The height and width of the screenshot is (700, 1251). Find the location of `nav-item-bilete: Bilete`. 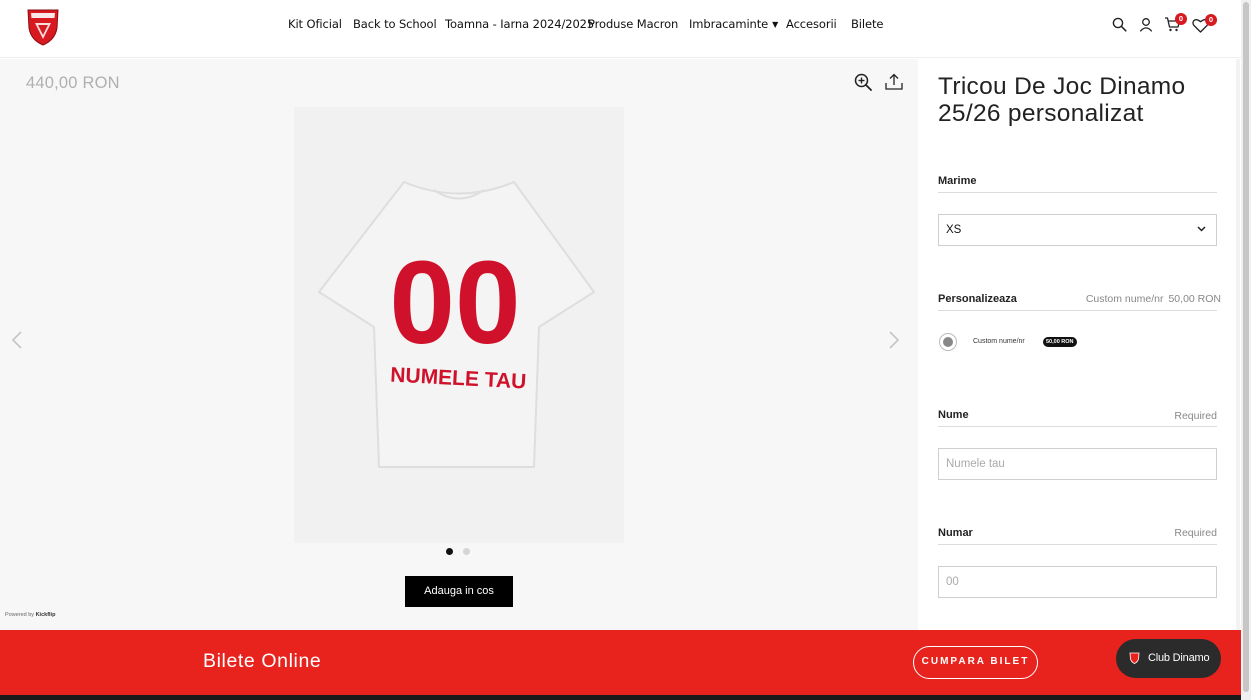

nav-item-bilete: Bilete is located at coordinates (867, 24).